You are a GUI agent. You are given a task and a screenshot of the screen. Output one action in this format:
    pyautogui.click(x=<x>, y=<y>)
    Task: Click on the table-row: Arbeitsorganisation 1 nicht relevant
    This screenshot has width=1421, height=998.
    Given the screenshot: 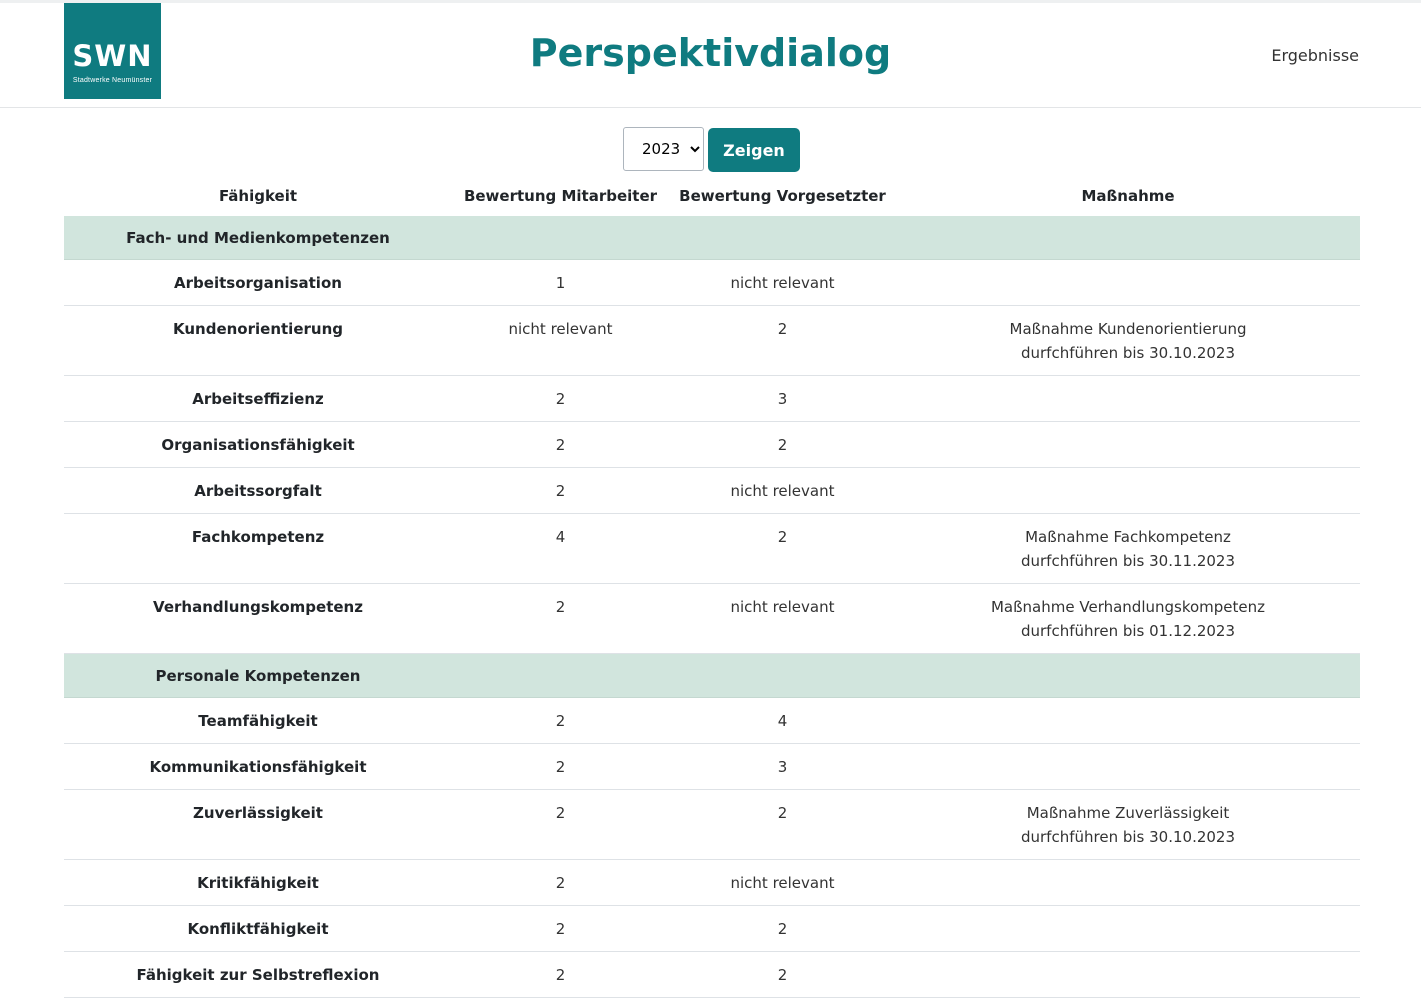 What is the action you would take?
    pyautogui.click(x=712, y=282)
    